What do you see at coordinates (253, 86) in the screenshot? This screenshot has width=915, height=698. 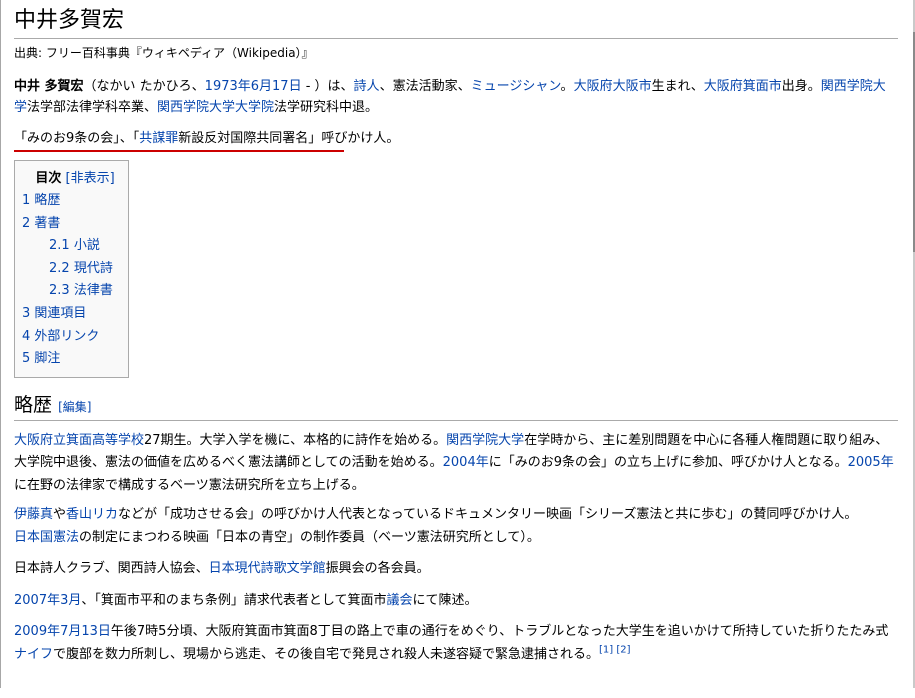 I see `birth-date-link: 1973年6月17日` at bounding box center [253, 86].